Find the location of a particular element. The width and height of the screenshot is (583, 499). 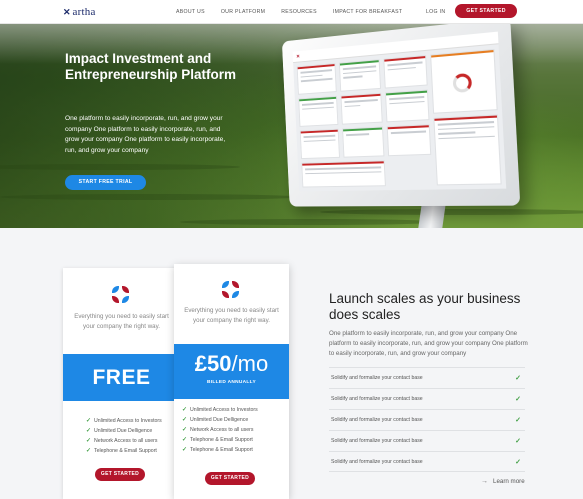

billing-note: BILLED ANNUALLY is located at coordinates (231, 382).